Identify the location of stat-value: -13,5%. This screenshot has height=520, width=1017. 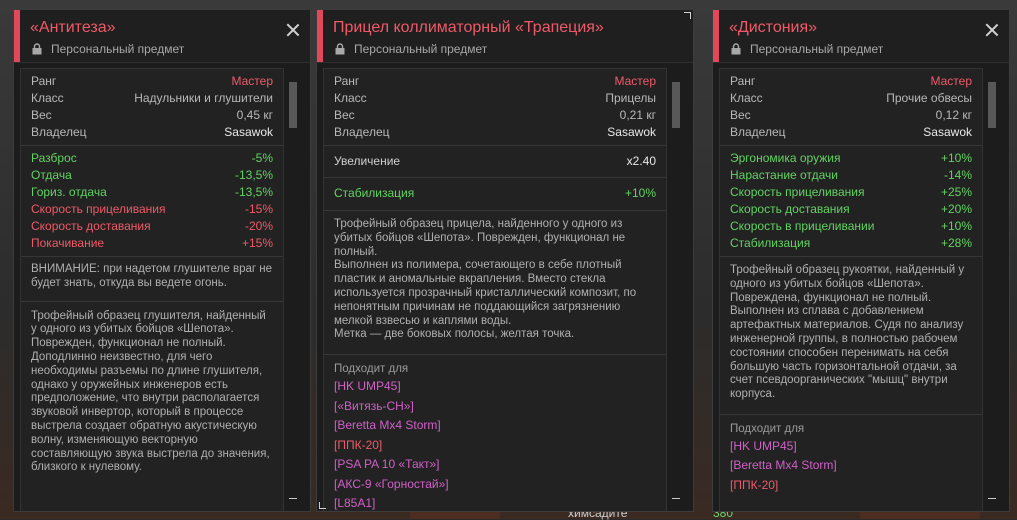
(253, 192).